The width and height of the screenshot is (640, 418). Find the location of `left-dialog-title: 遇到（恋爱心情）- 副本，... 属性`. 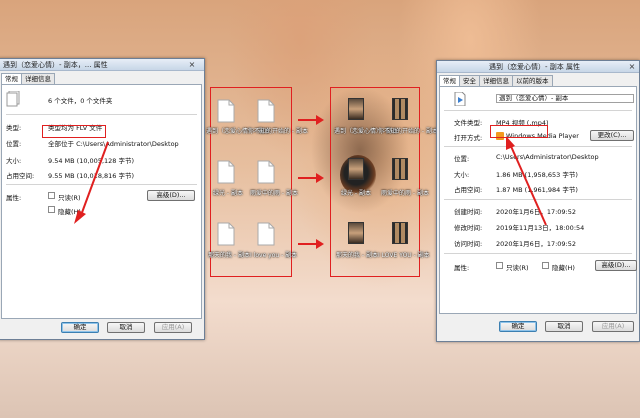

left-dialog-title: 遇到（恋爱心情）- 副本，... 属性 is located at coordinates (55, 65).